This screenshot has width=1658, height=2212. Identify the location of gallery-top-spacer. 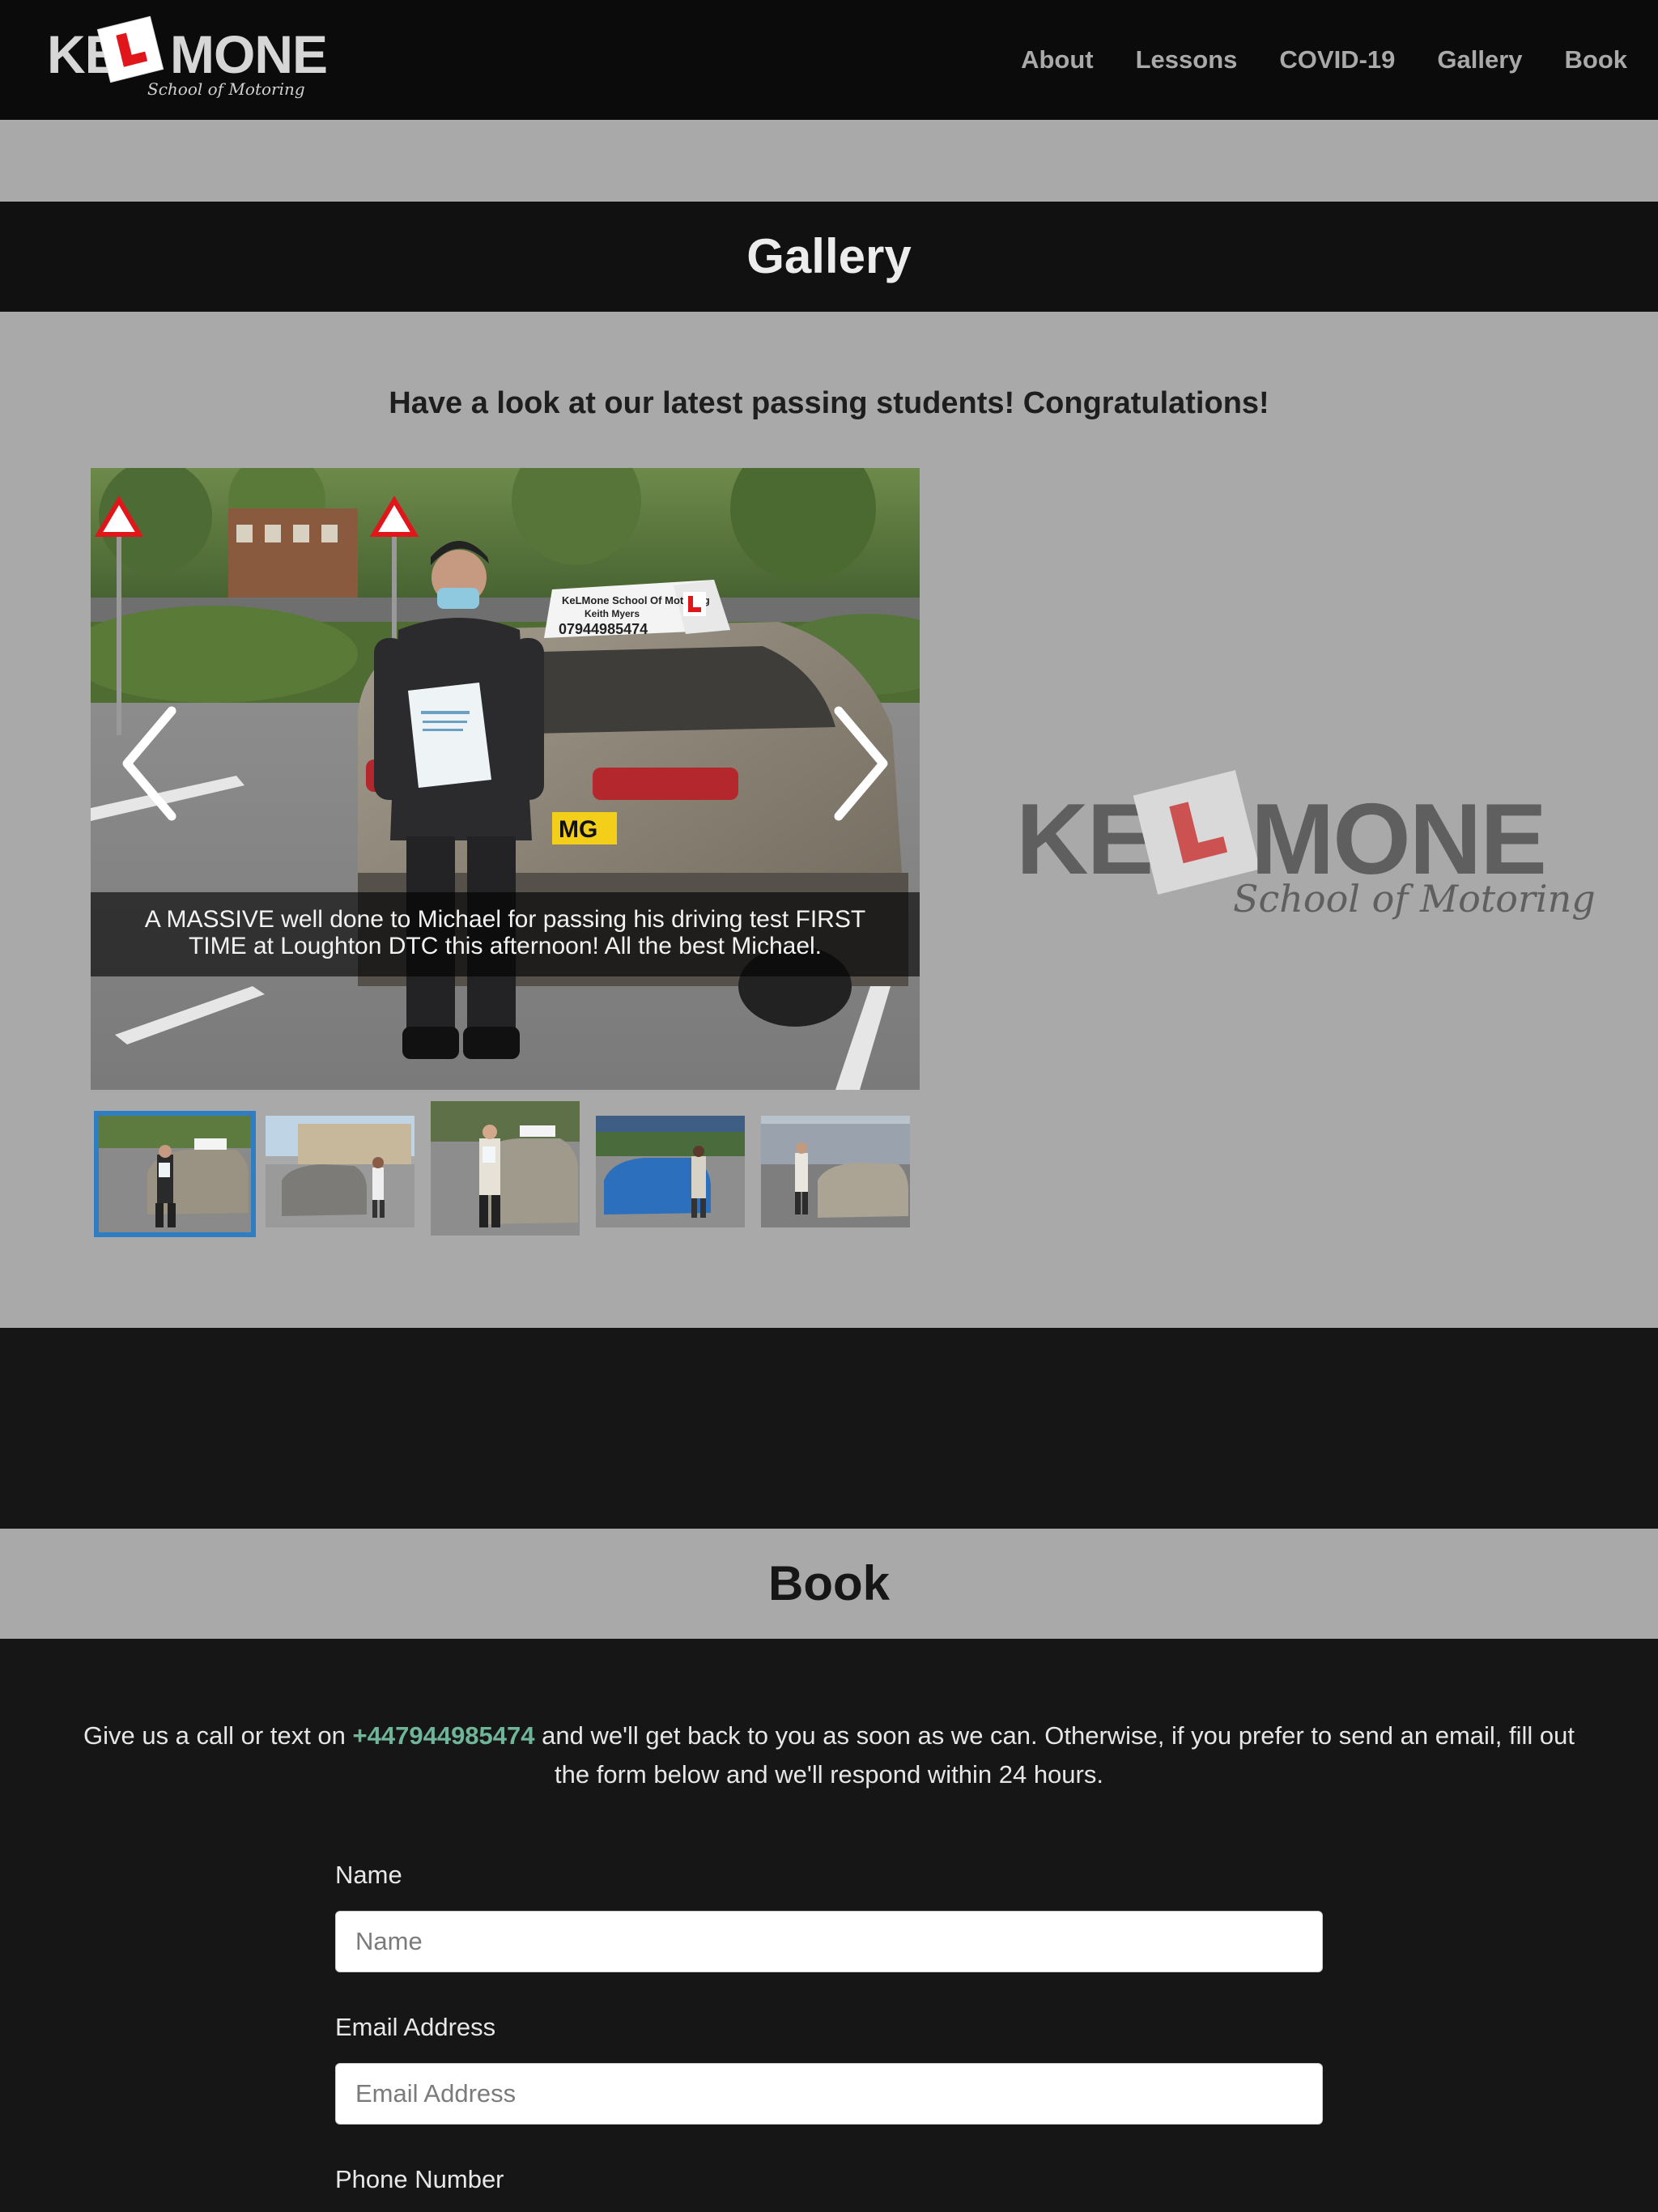
(829, 161).